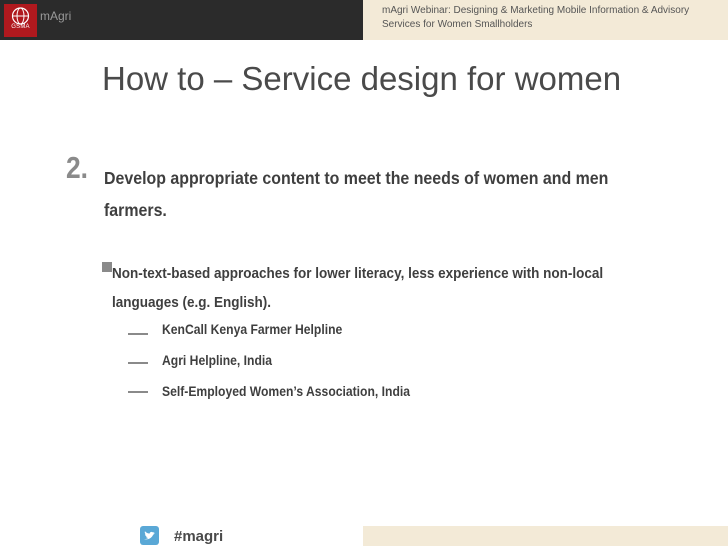  What do you see at coordinates (199, 536) in the screenshot?
I see `hashtag-label: #magri` at bounding box center [199, 536].